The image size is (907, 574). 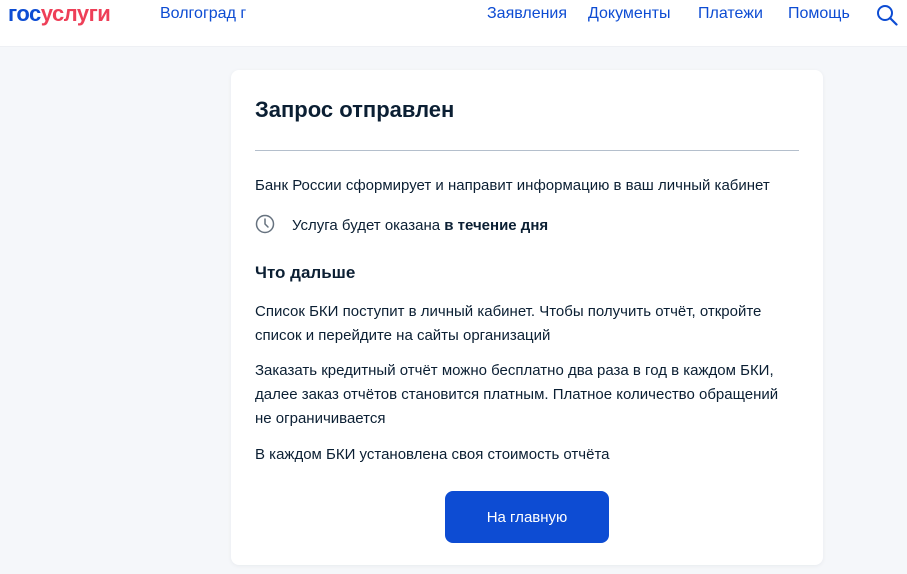 I want to click on logo-part-uslugi: услуги, so click(x=75, y=13).